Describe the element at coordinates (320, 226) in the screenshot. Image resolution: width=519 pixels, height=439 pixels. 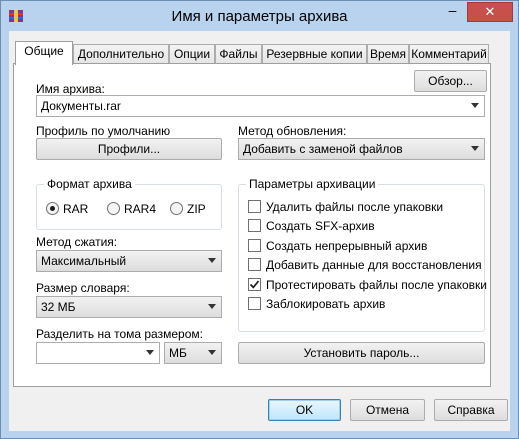
I see `checkbox-sfx-label: Создать SFX-архив` at that location.